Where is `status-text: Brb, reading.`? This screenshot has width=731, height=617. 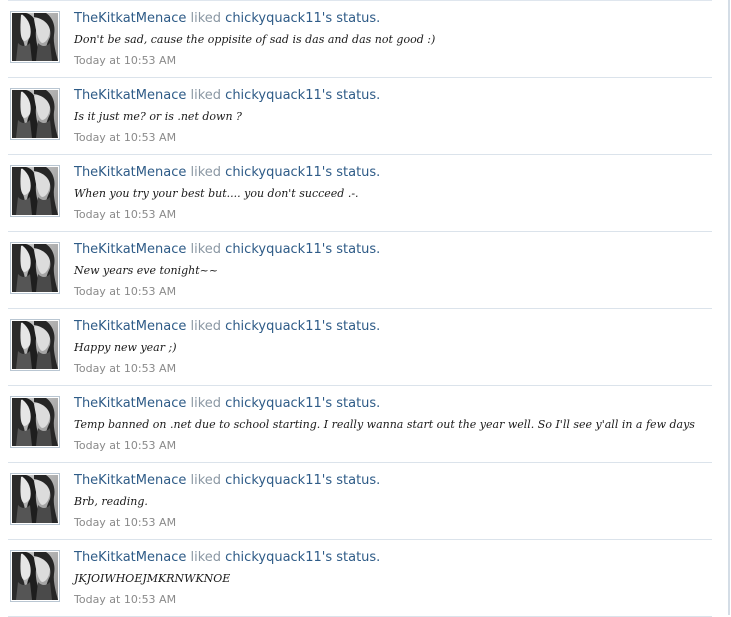
status-text: Brb, reading. is located at coordinates (111, 501).